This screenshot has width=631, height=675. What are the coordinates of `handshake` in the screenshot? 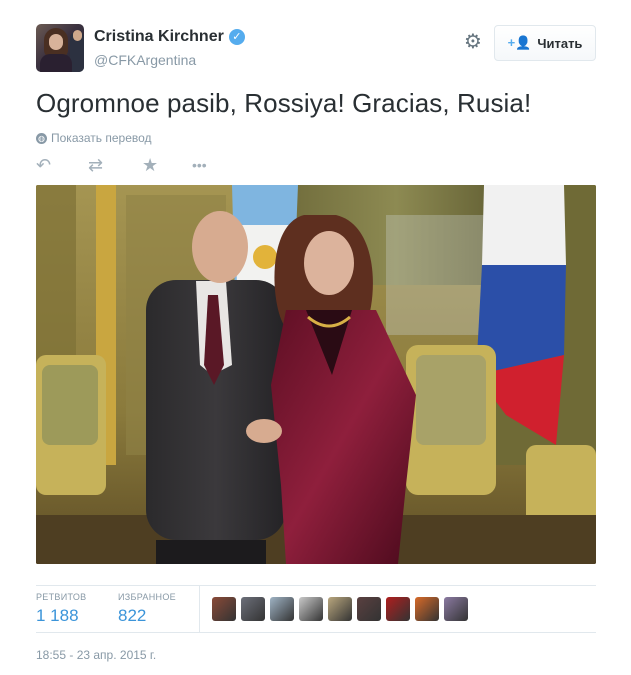 It's located at (264, 431).